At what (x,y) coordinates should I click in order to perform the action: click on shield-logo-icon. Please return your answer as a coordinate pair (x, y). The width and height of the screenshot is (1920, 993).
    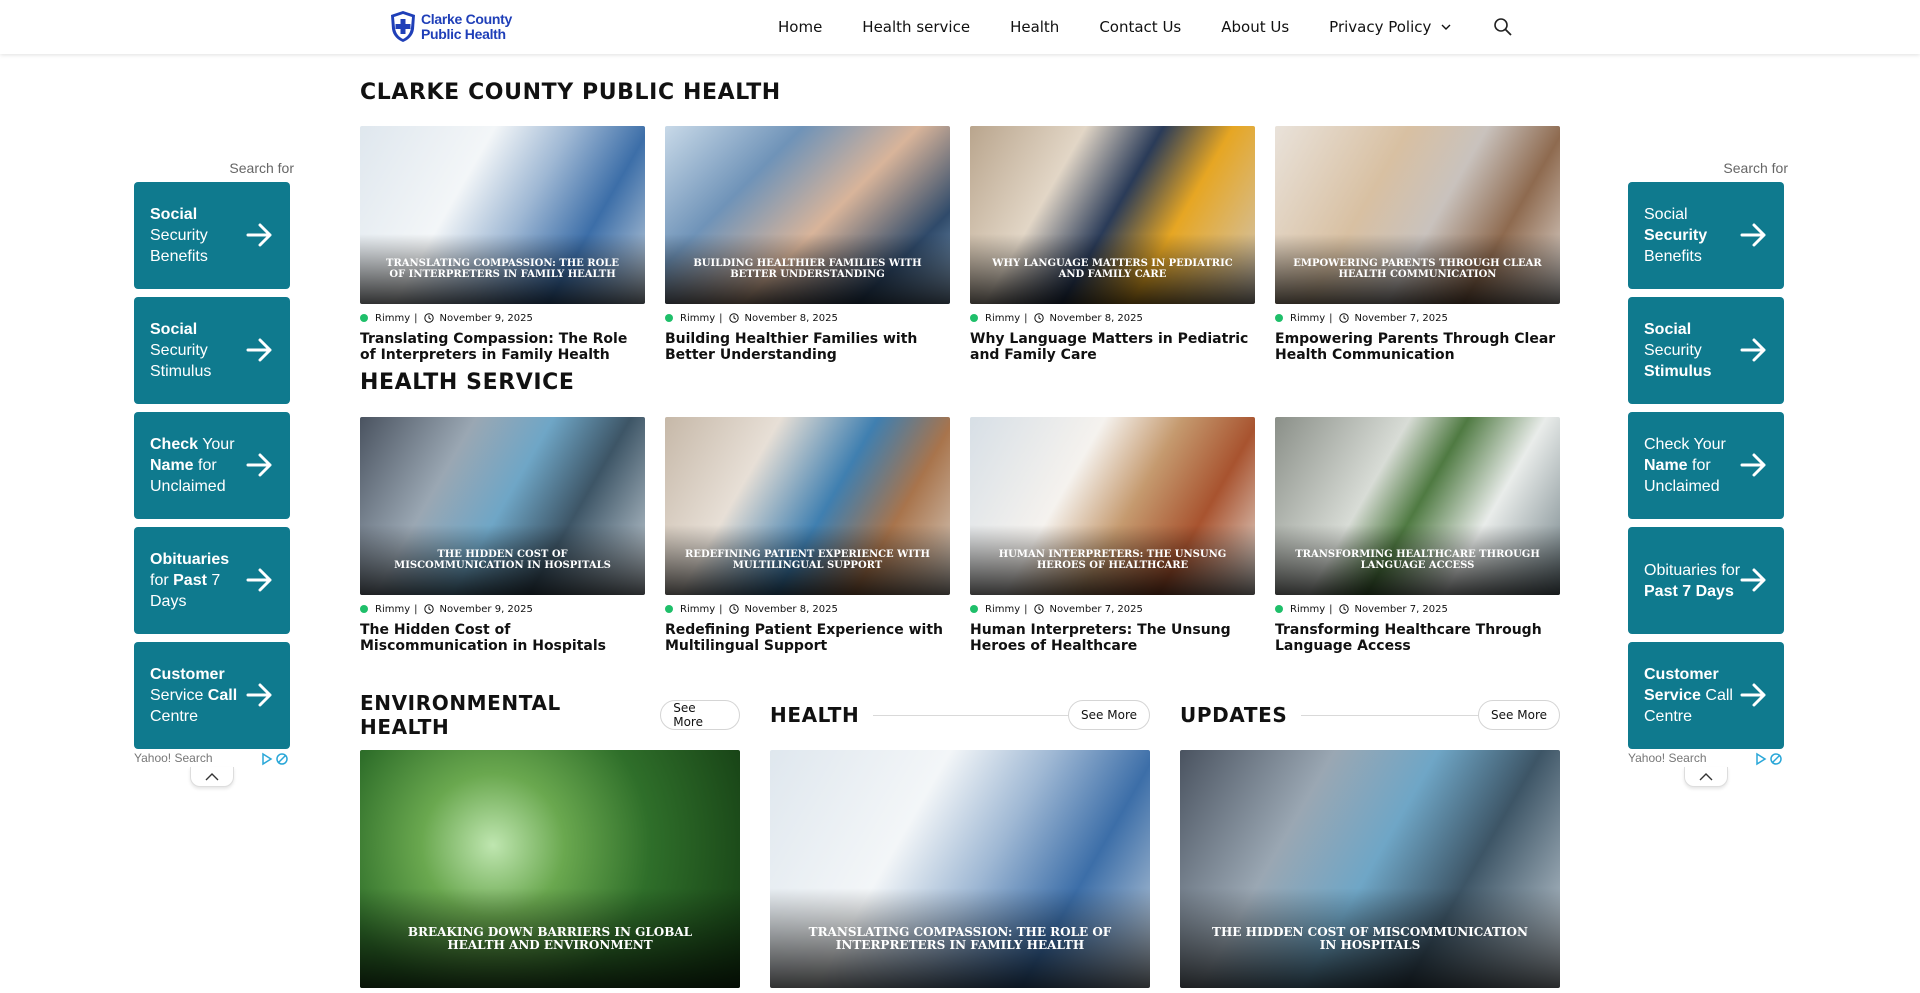
    Looking at the image, I should click on (403, 26).